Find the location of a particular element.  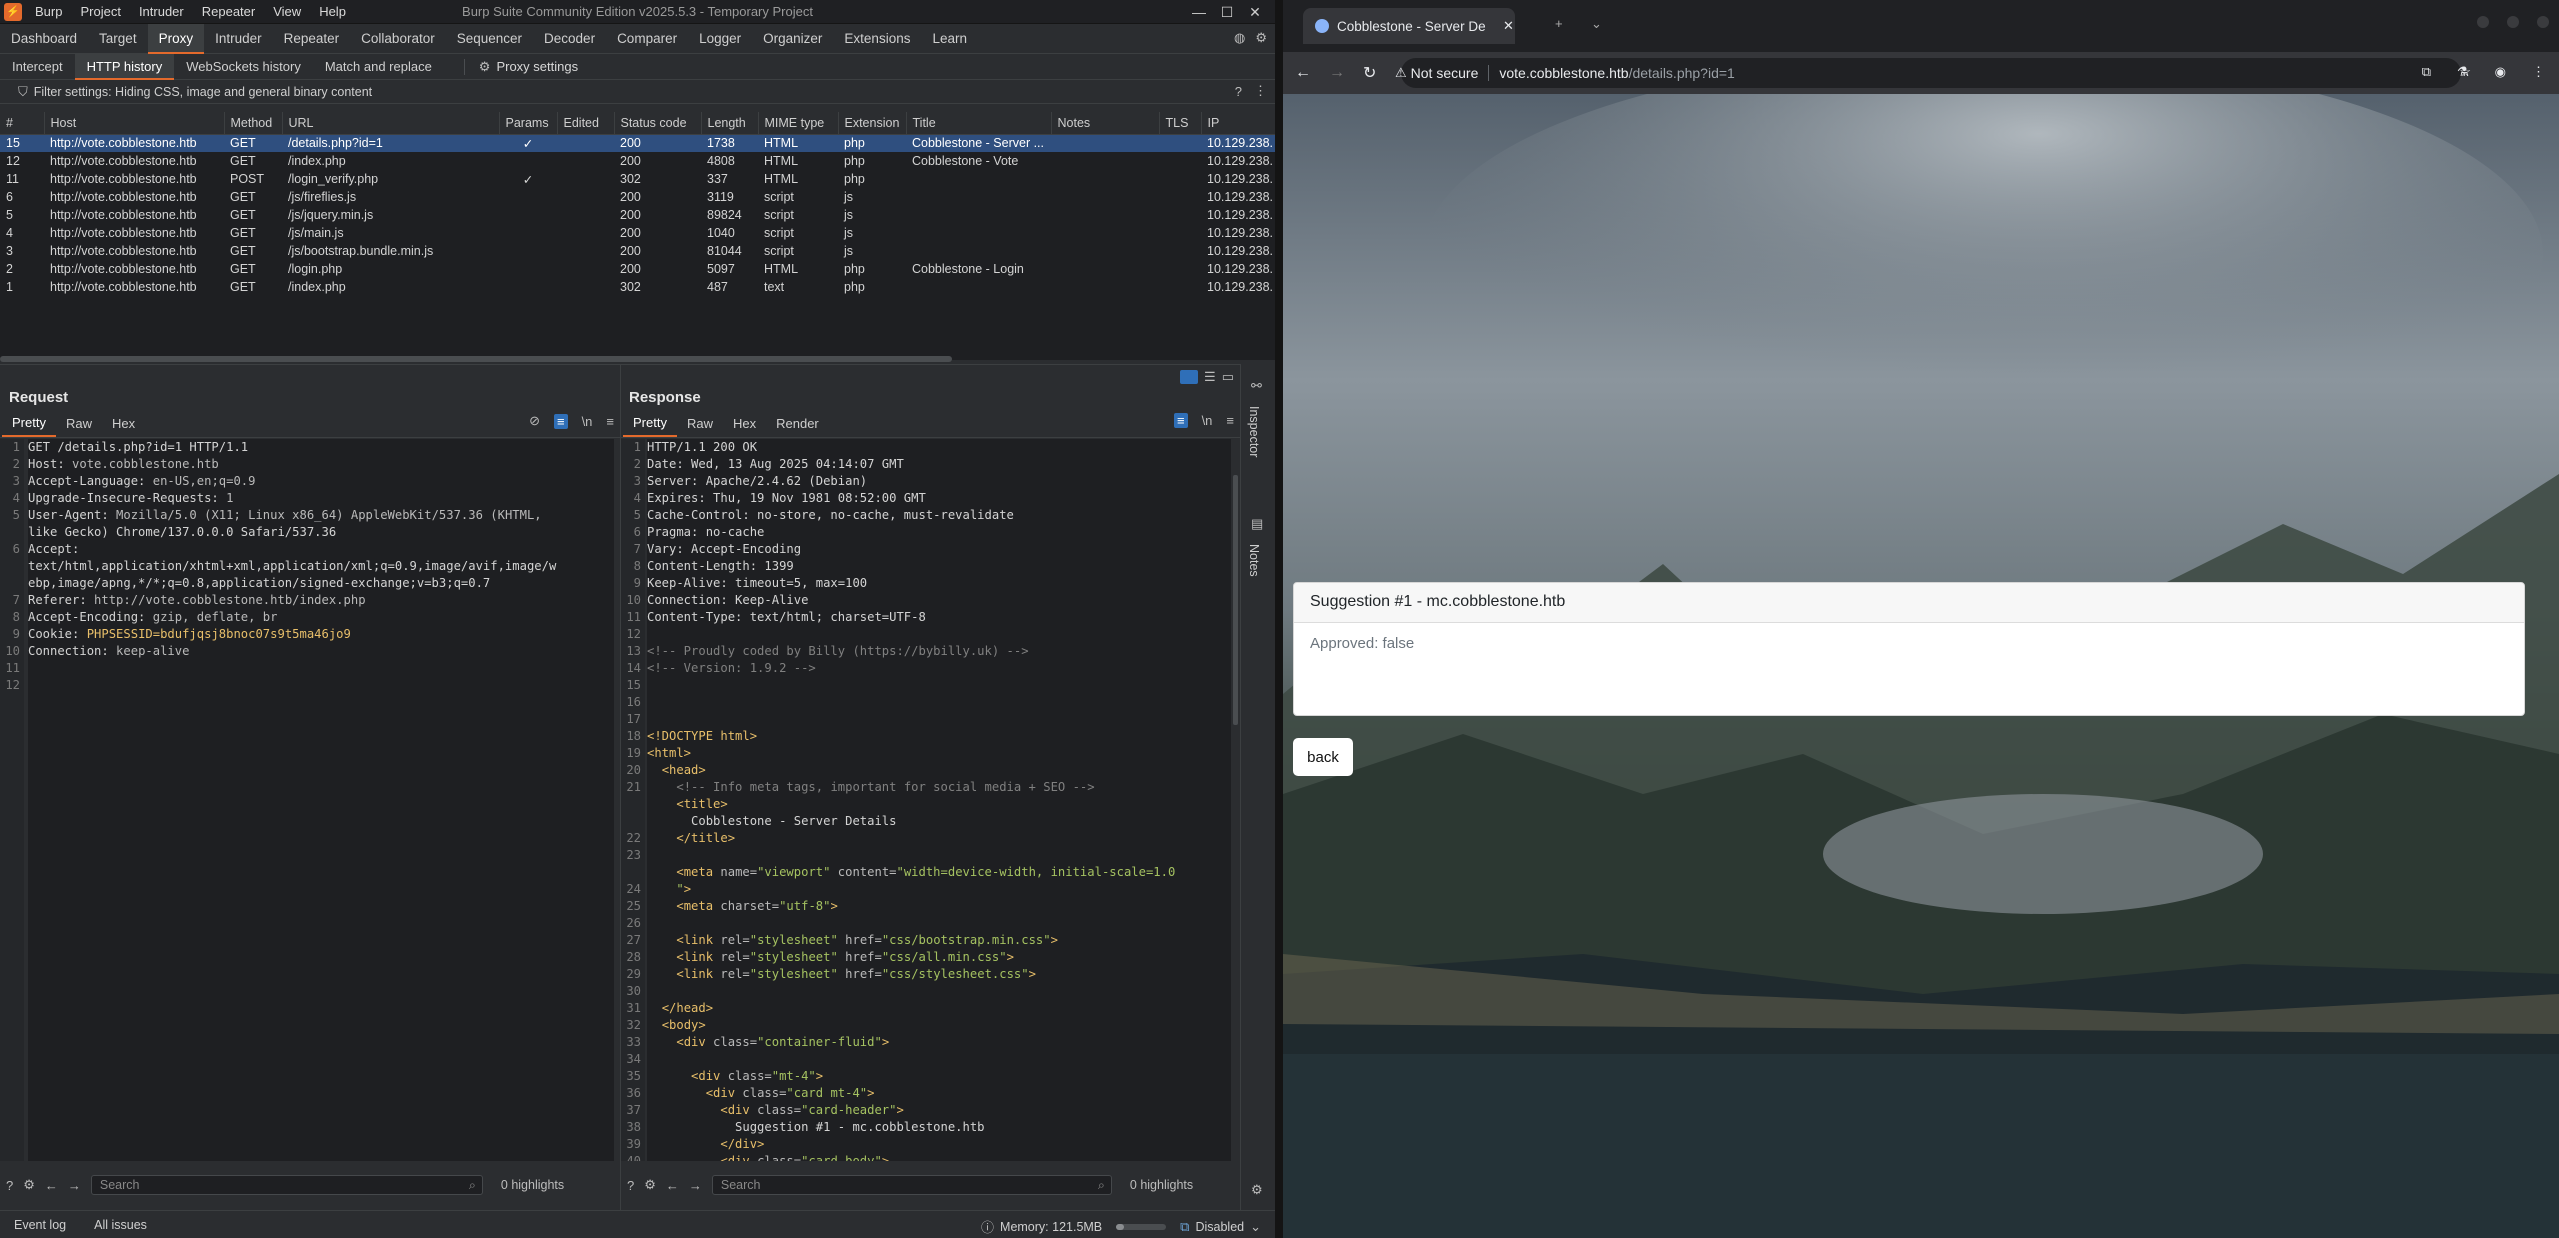

menu-intruder: Intruder is located at coordinates (161, 12).